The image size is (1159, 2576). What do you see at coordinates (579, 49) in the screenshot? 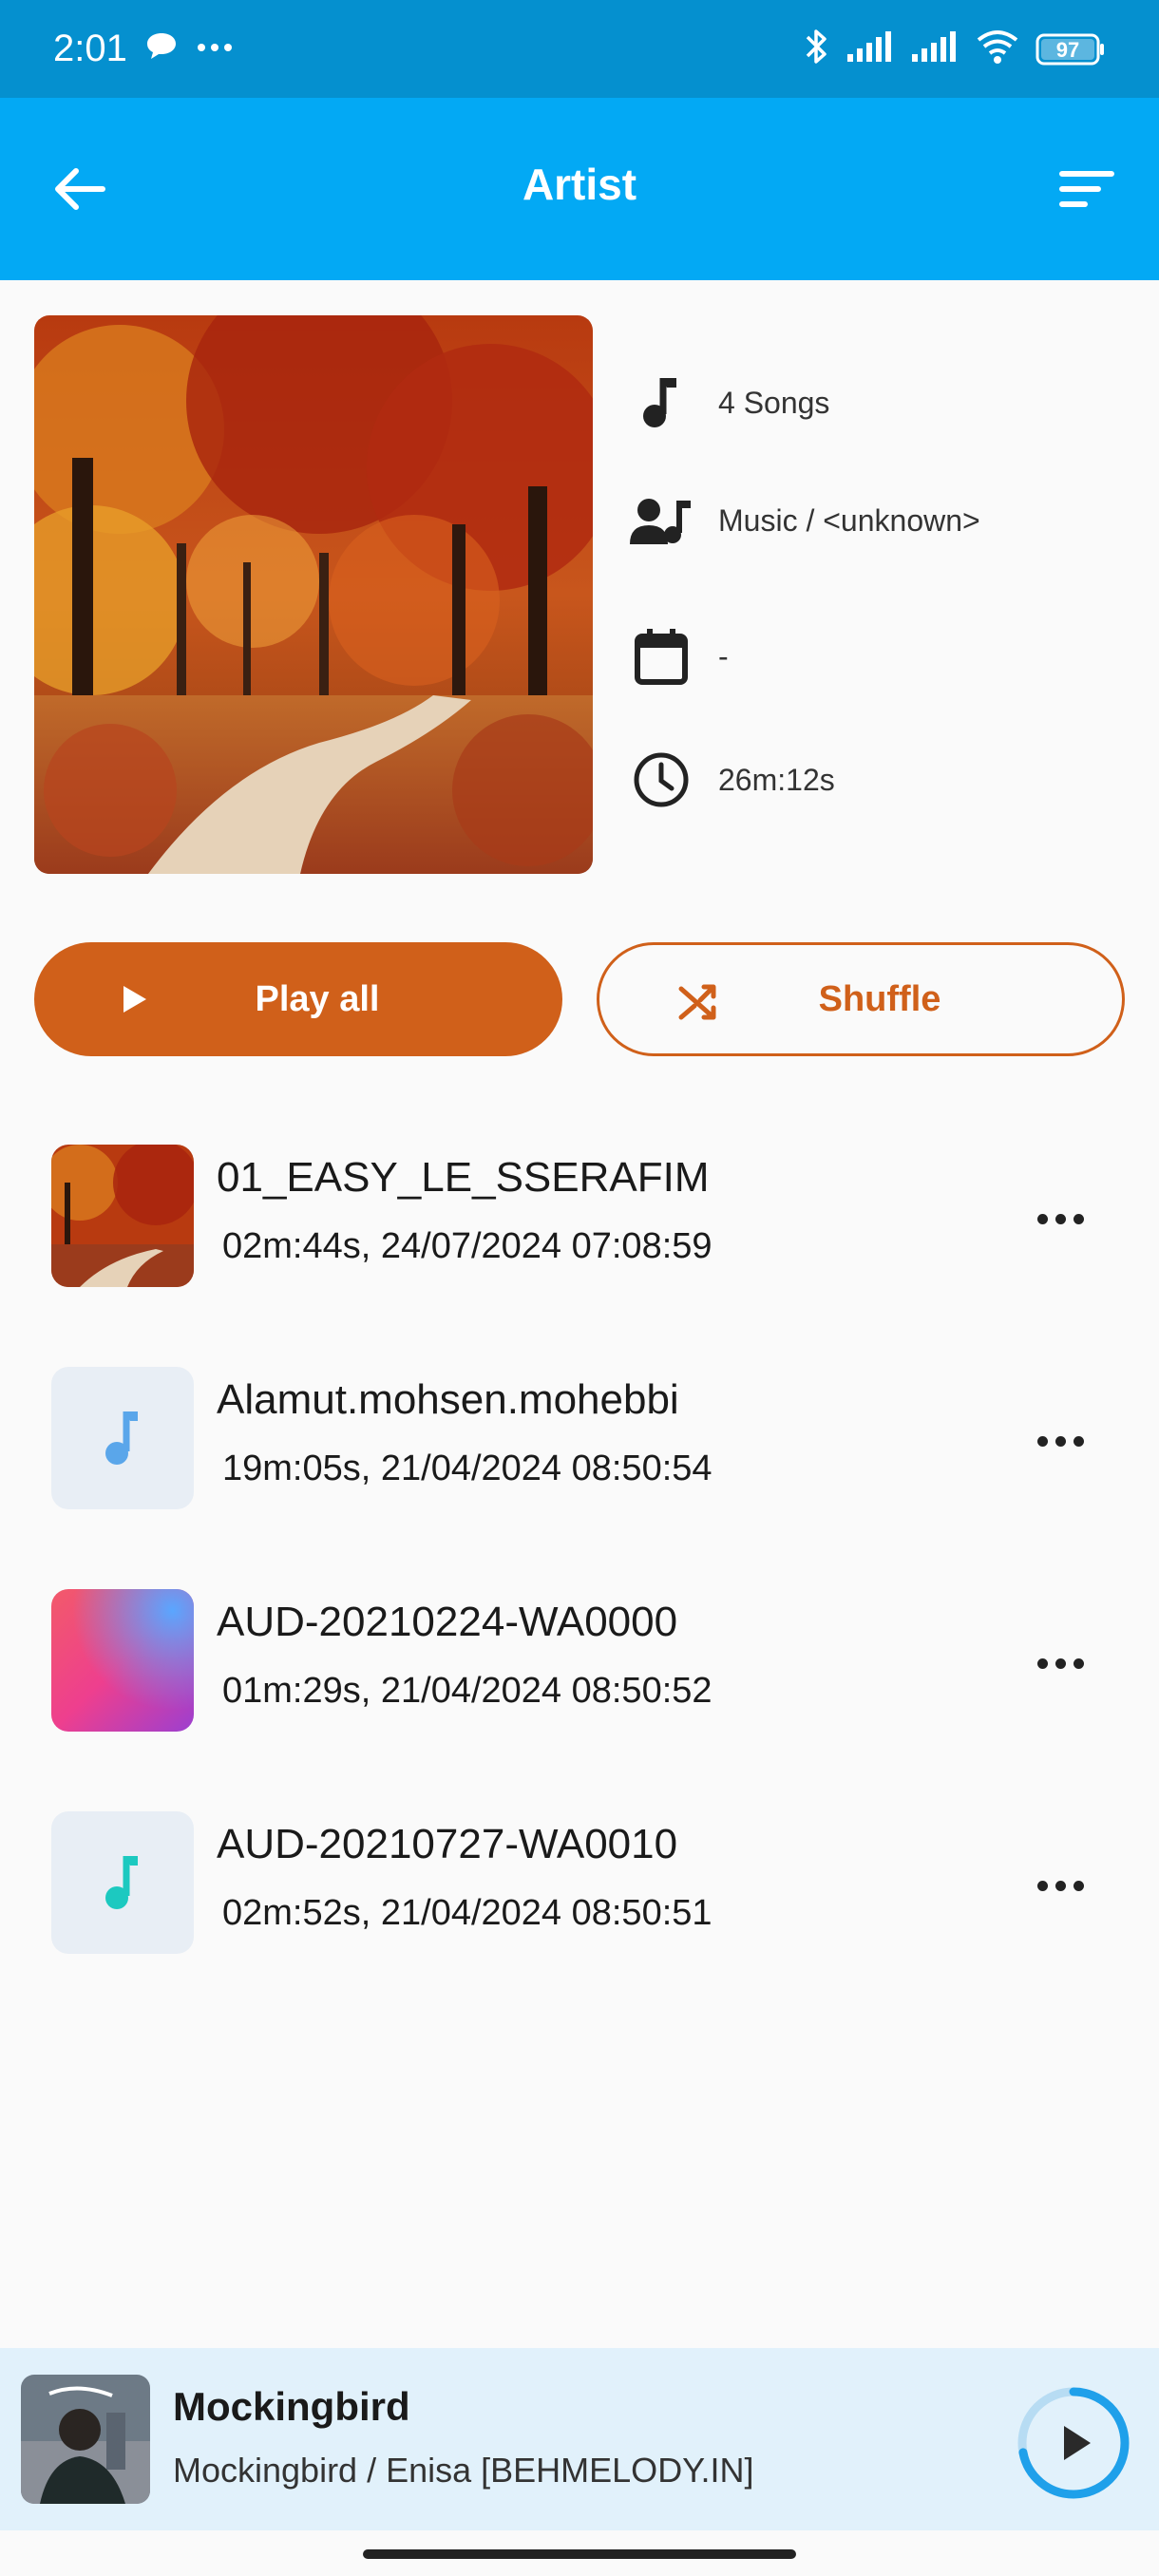
I see `status-bar: 2:01 97` at bounding box center [579, 49].